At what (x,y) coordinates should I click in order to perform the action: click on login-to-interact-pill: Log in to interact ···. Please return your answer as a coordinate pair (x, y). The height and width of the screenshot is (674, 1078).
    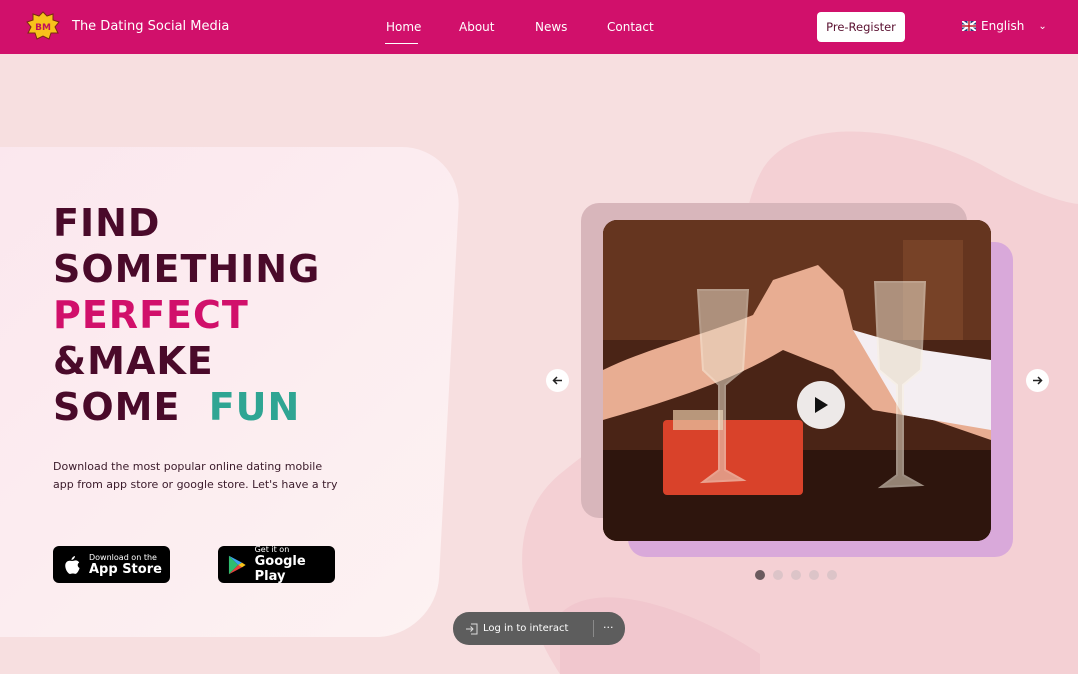
    Looking at the image, I should click on (539, 628).